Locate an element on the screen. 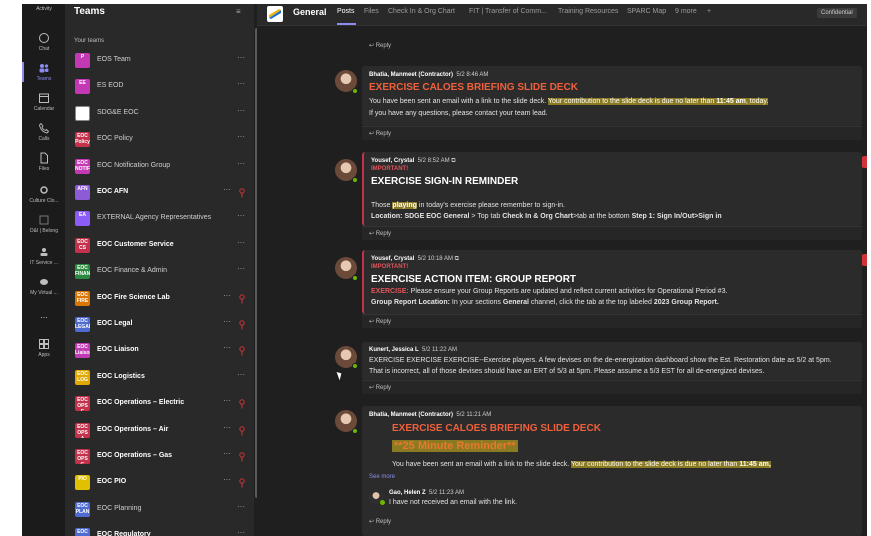 The image size is (871, 536). team-item: EOC OPS G EOC Operations – Gas ··· is located at coordinates (160, 457).